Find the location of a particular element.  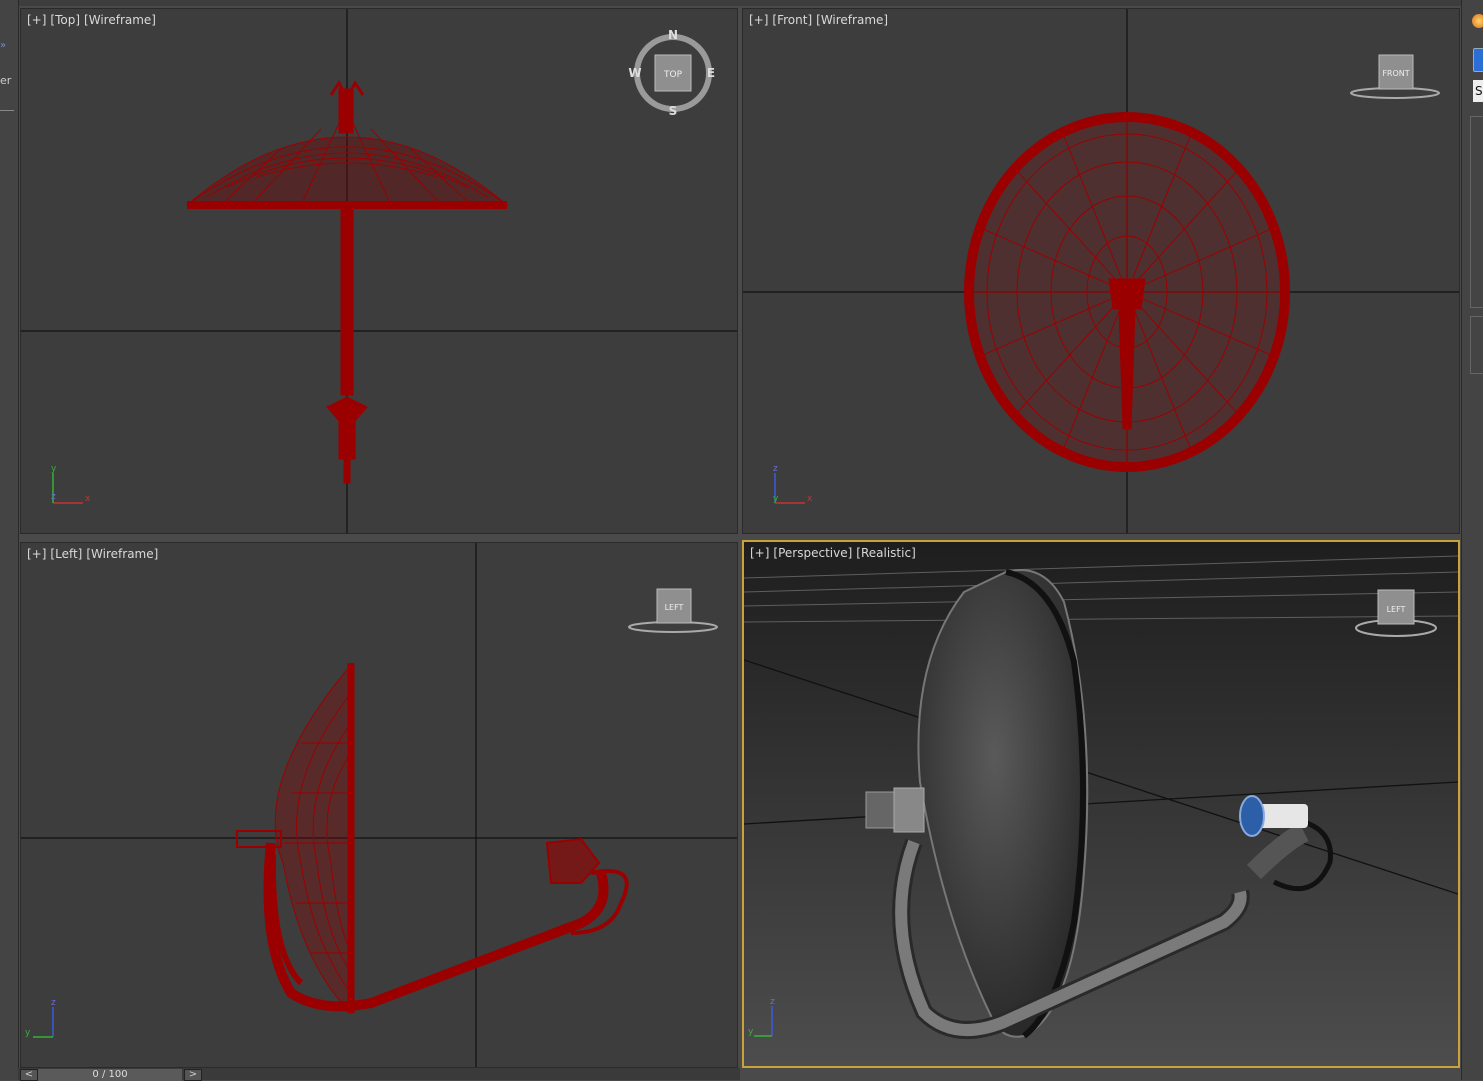

axis-tripod-front: x z y is located at coordinates (793, 484).